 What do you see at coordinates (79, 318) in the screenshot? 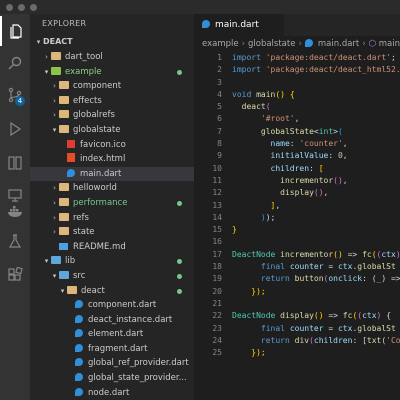
I see `dart-file-icon` at bounding box center [79, 318].